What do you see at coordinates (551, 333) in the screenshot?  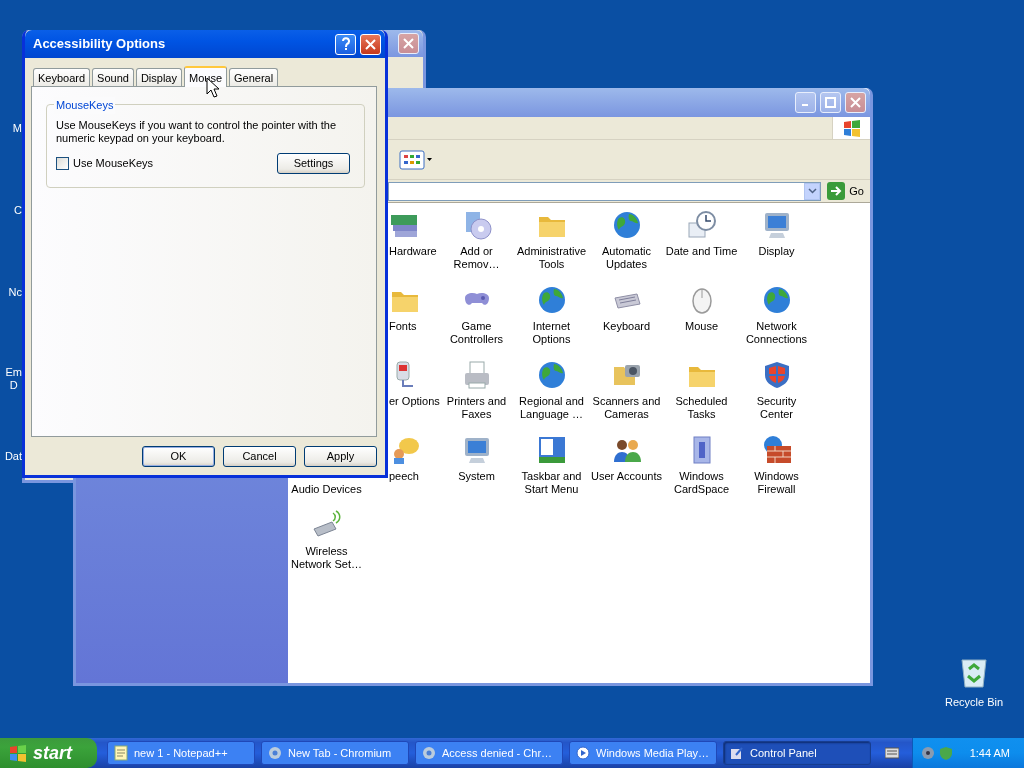 I see `control-panel-item: Internet Options` at bounding box center [551, 333].